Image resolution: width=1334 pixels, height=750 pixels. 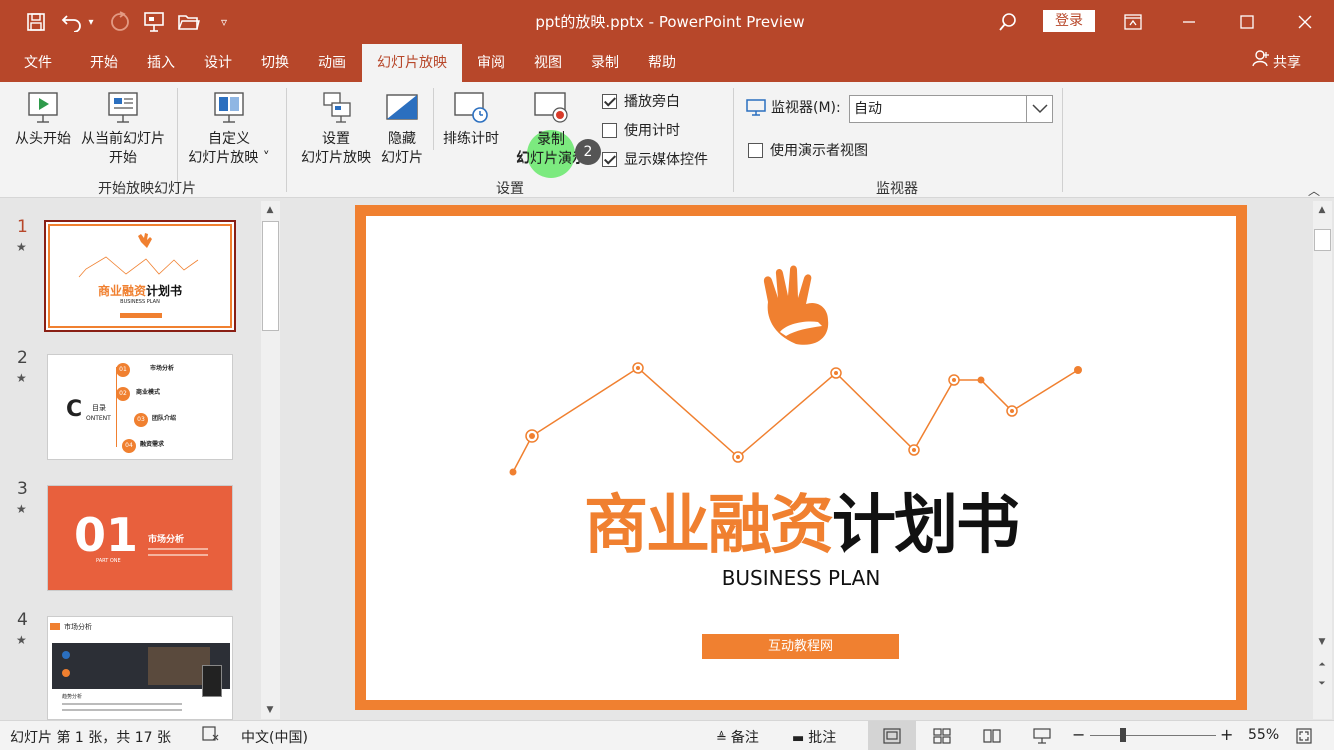 What do you see at coordinates (332, 63) in the screenshot?
I see `tab-animations: 动画` at bounding box center [332, 63].